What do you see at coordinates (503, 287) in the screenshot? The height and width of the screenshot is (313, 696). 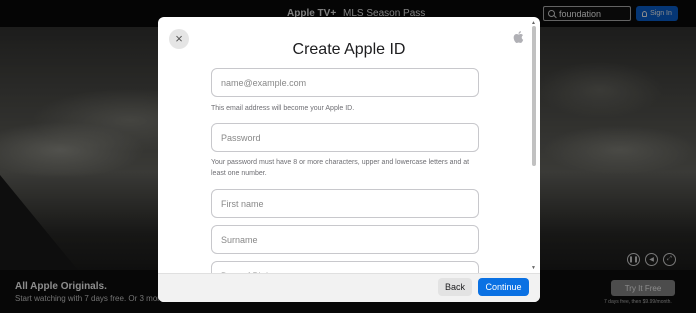 I see `continue-button: Continue` at bounding box center [503, 287].